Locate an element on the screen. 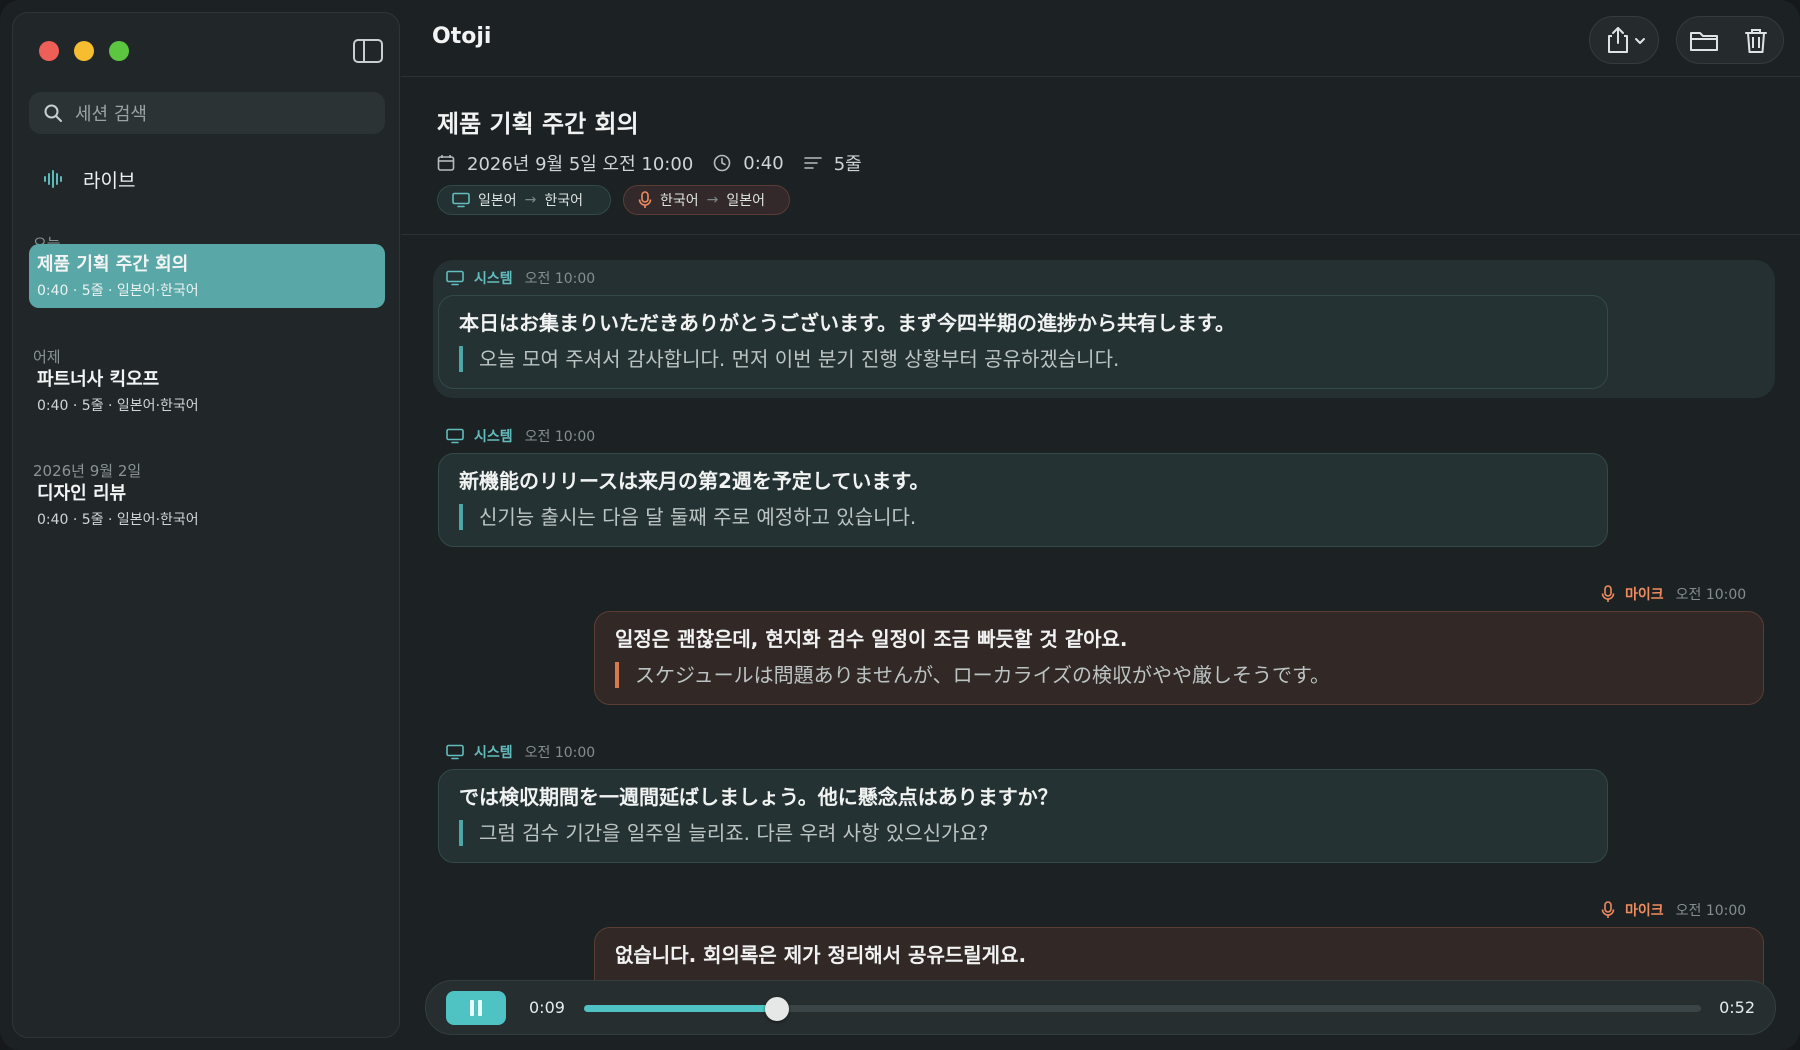 This screenshot has height=1050, width=1800. lines-icon is located at coordinates (812, 163).